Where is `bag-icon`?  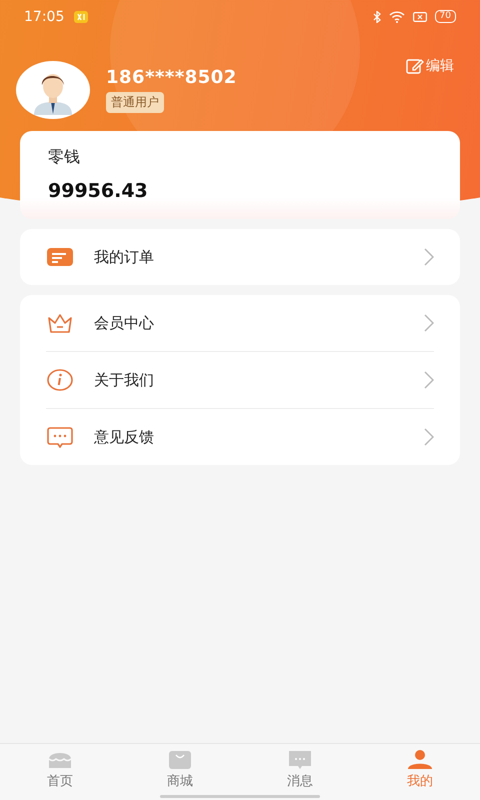 bag-icon is located at coordinates (180, 760).